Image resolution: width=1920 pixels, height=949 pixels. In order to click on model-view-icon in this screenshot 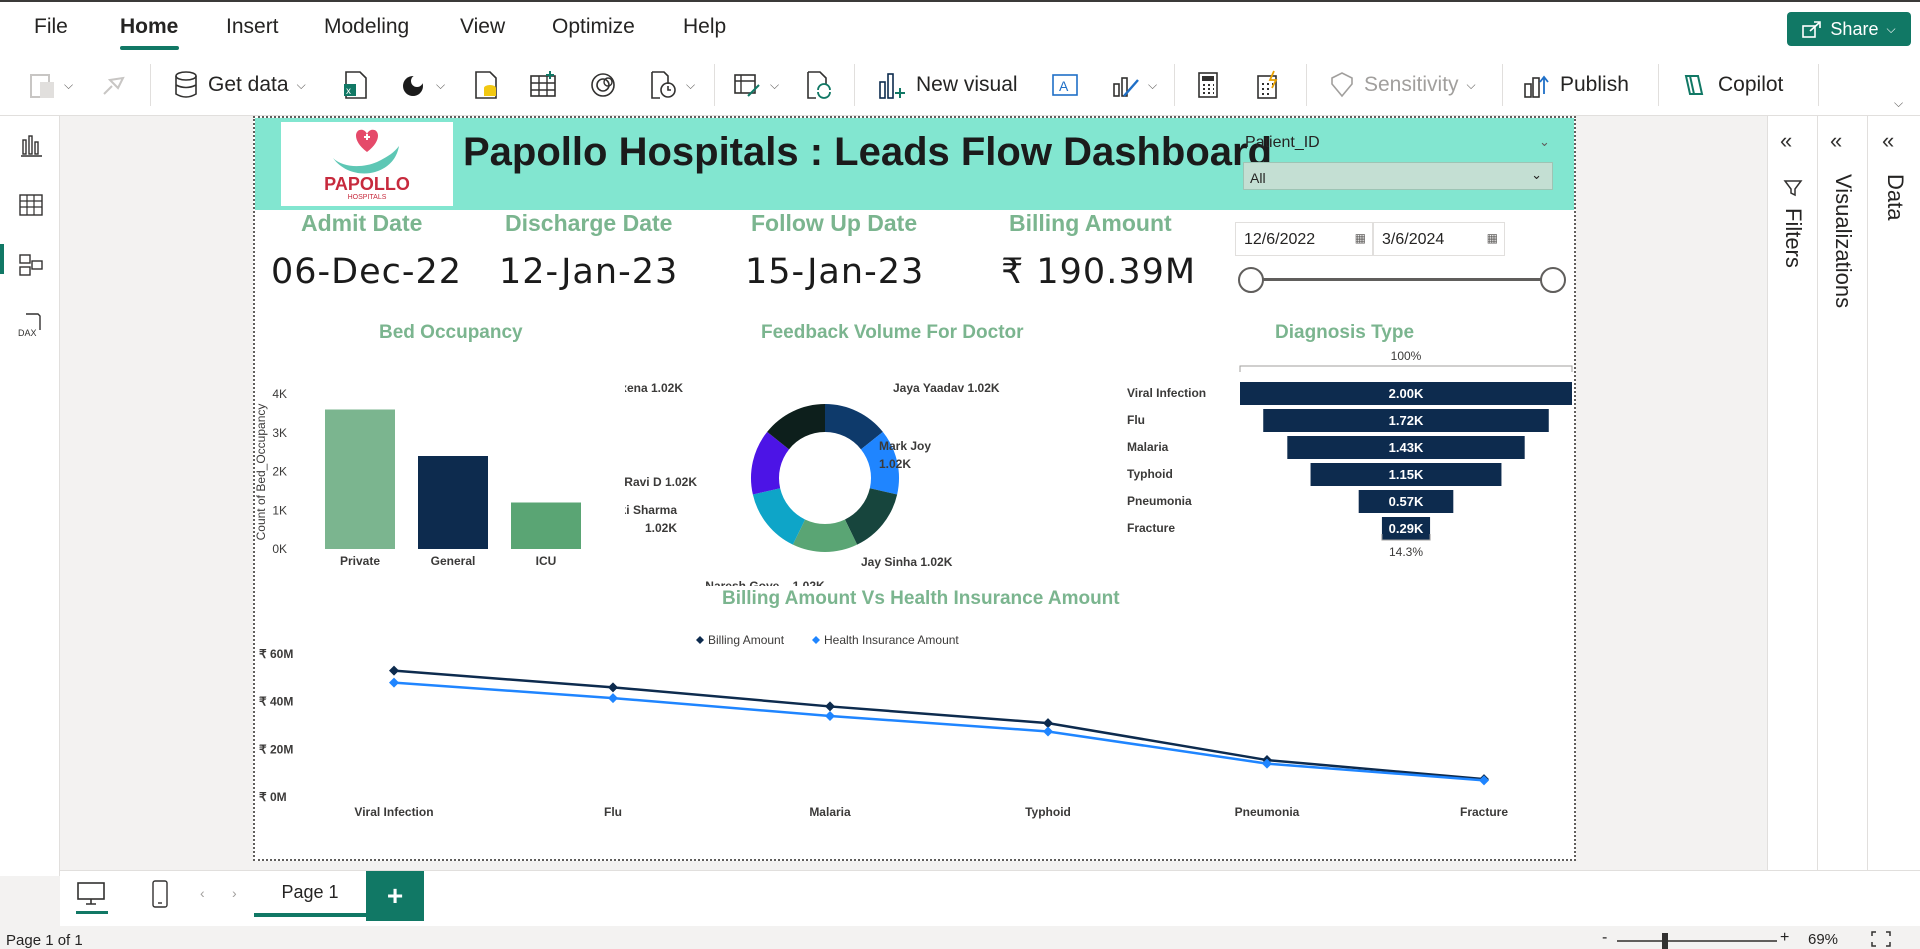, I will do `click(31, 265)`.